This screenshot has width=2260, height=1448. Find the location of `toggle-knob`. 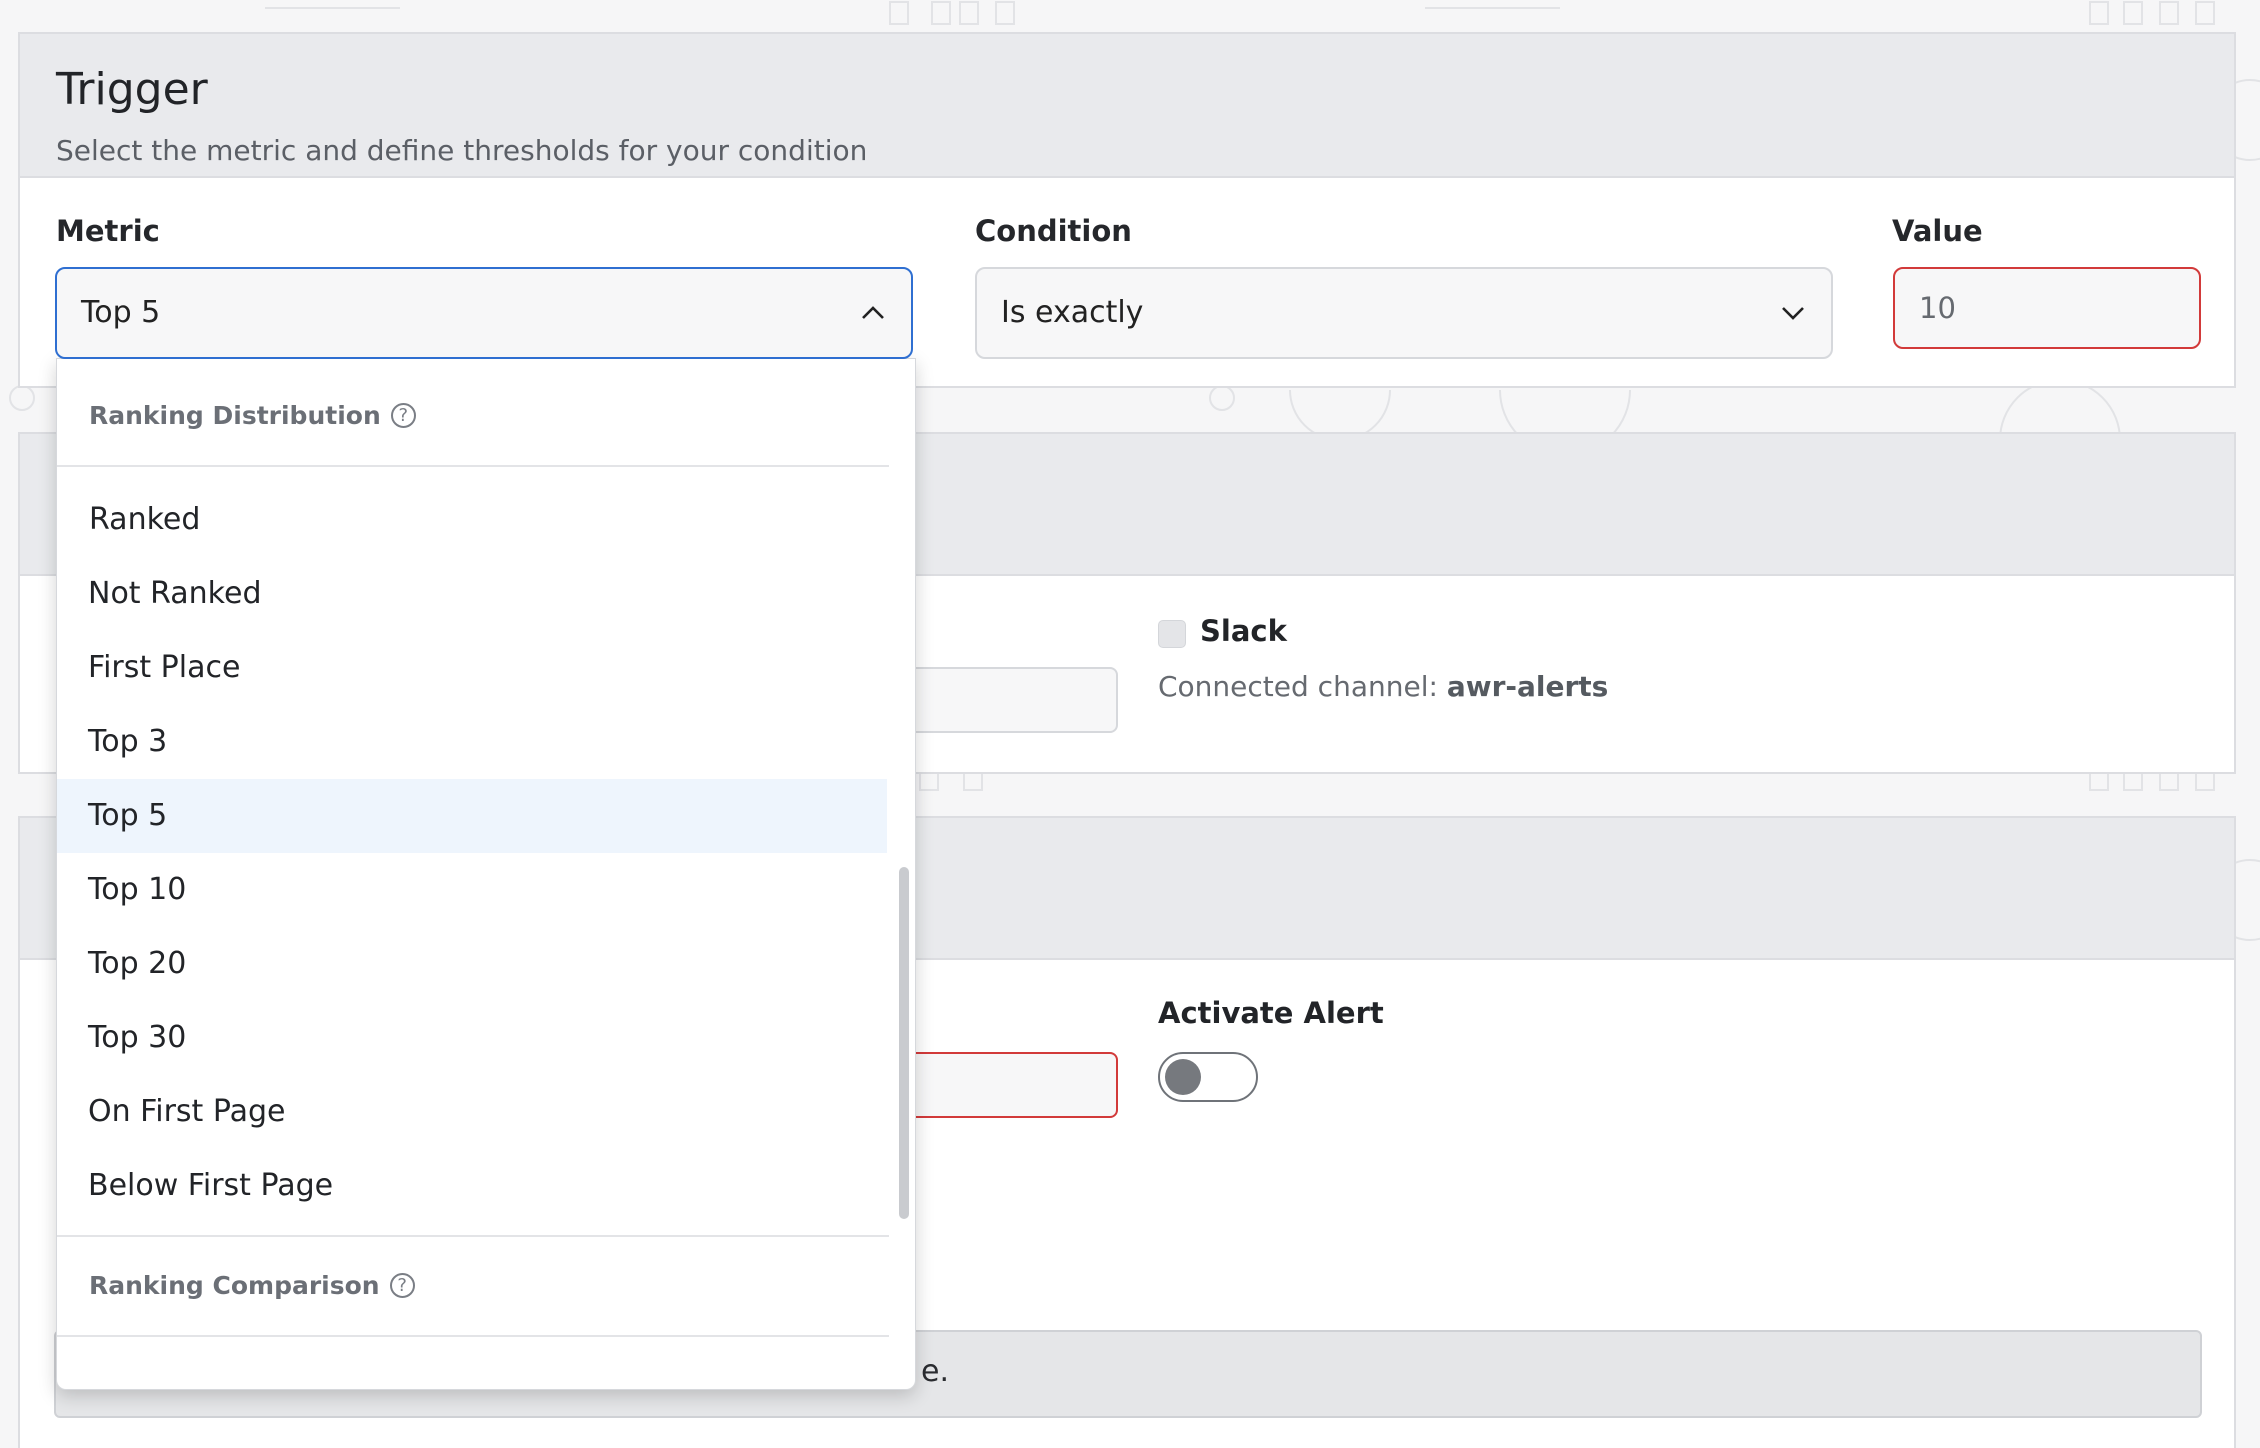

toggle-knob is located at coordinates (1183, 1077).